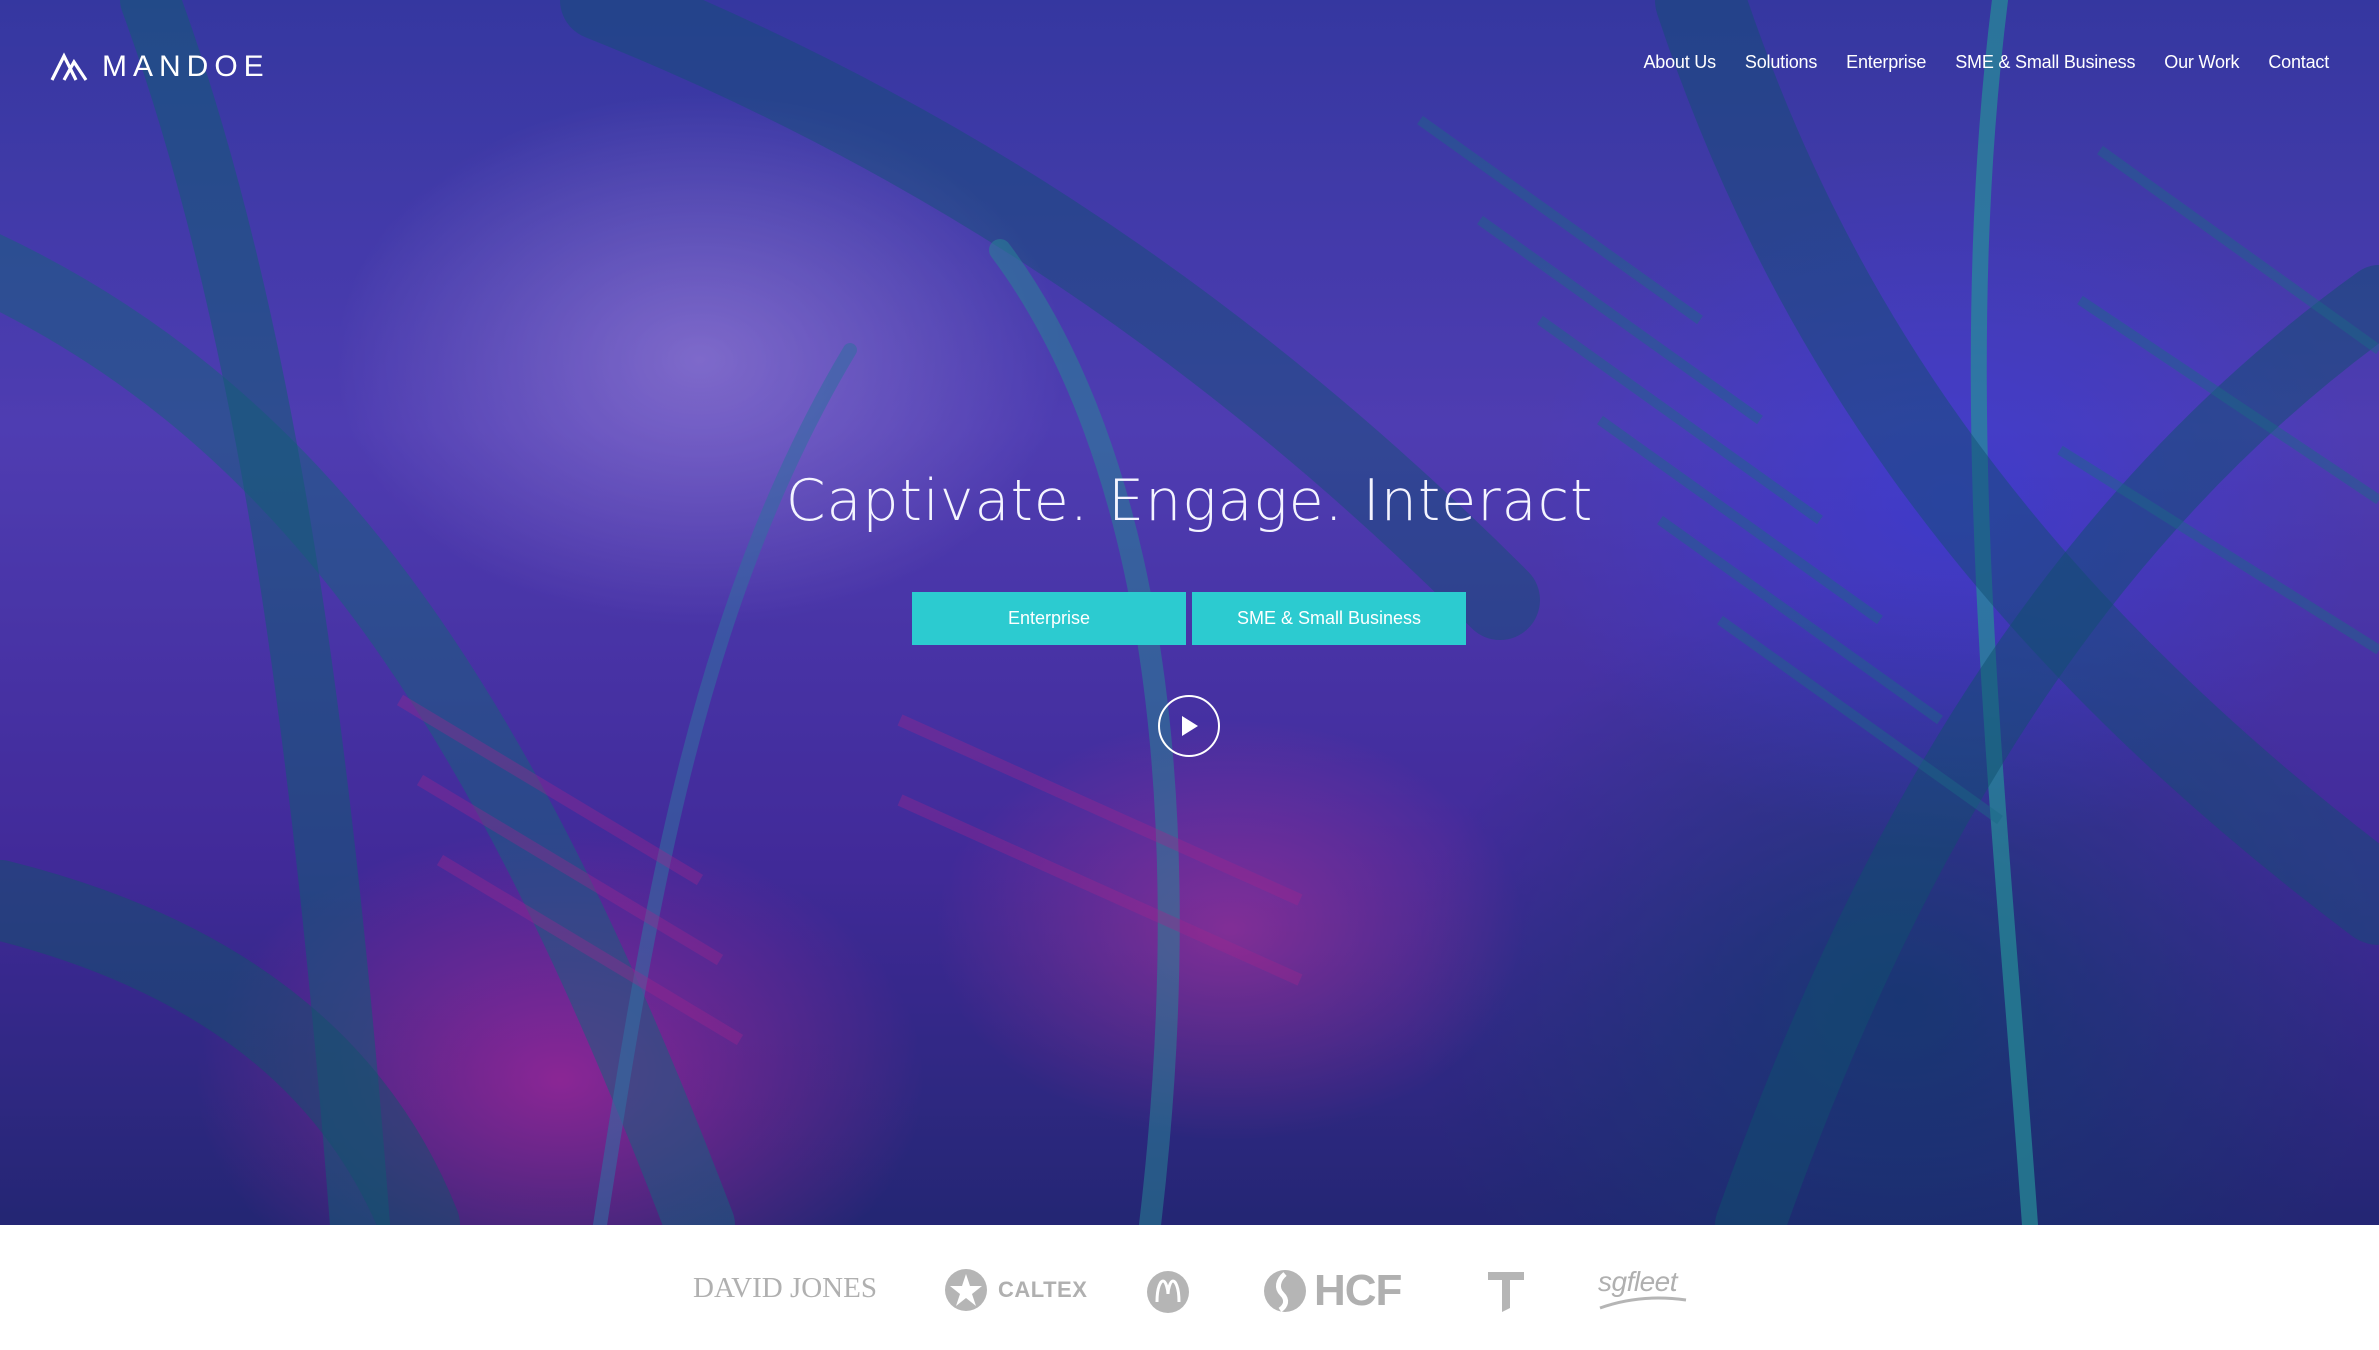 The height and width of the screenshot is (1350, 2379). What do you see at coordinates (1329, 618) in the screenshot?
I see `sme-small-business-button: SME & Small Business` at bounding box center [1329, 618].